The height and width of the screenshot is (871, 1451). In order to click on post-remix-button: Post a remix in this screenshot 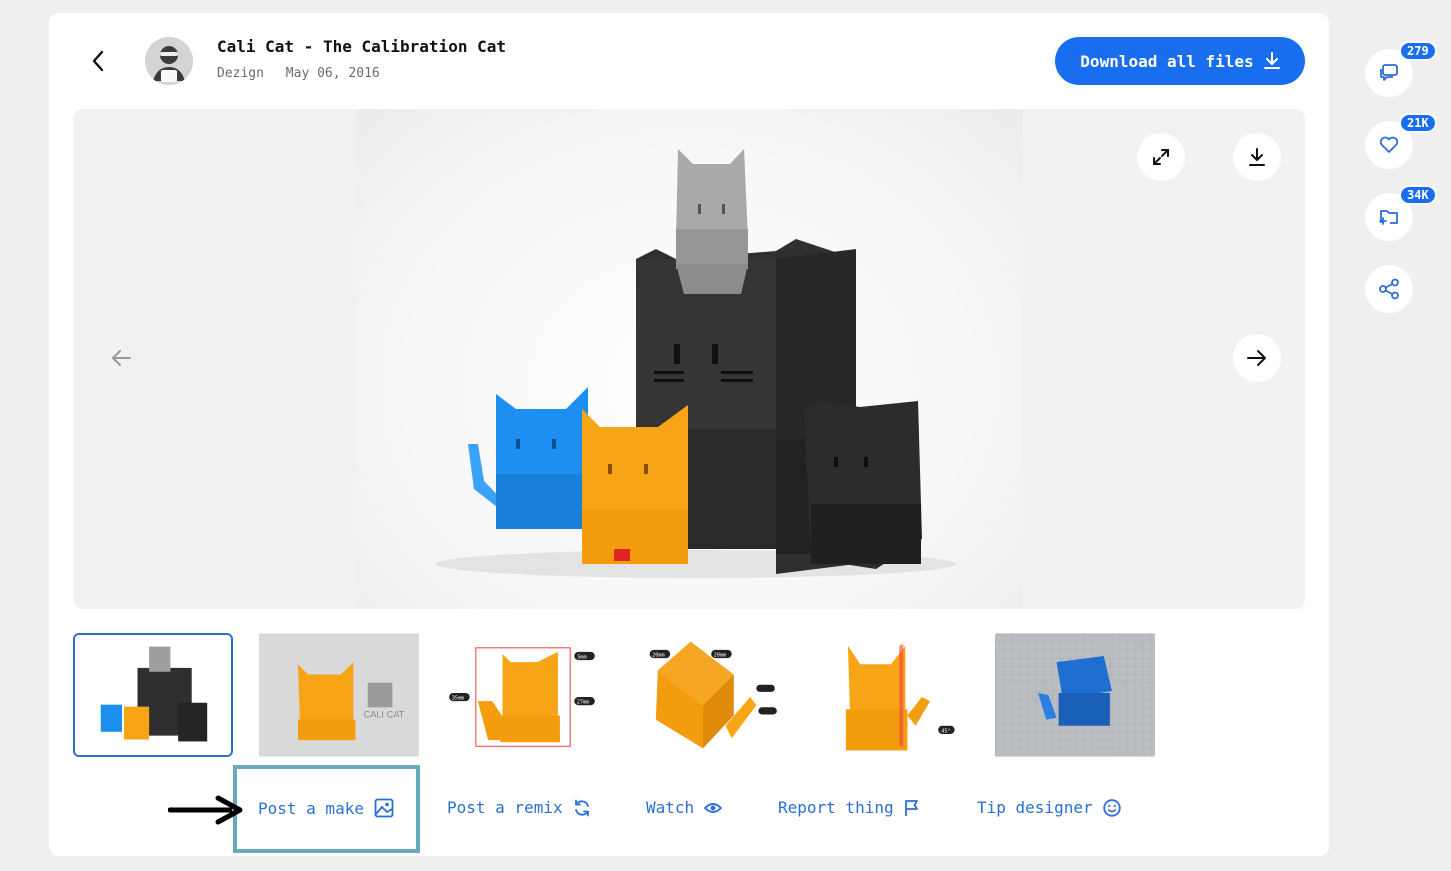, I will do `click(519, 807)`.